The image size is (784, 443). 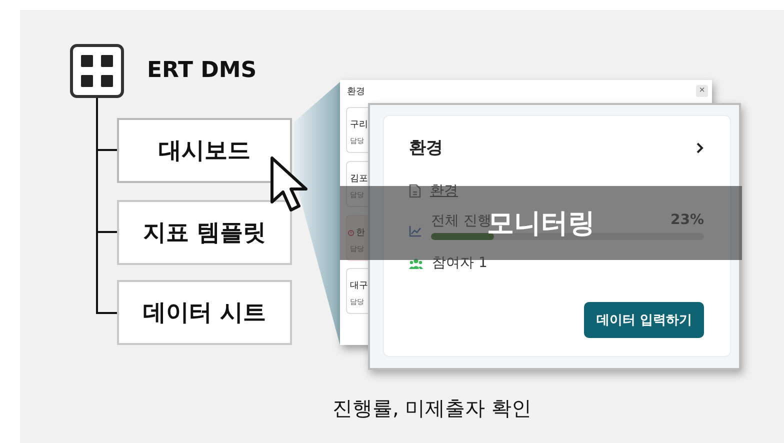 What do you see at coordinates (289, 184) in the screenshot?
I see `cursor-icon` at bounding box center [289, 184].